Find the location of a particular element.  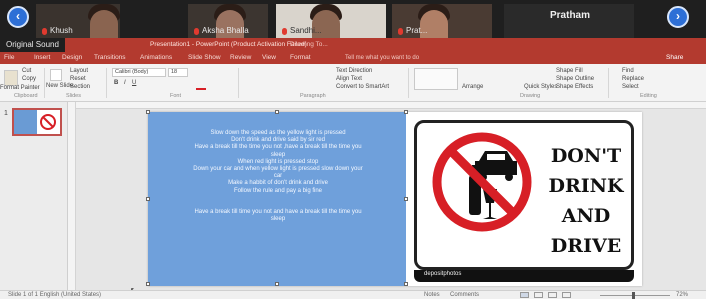

convert-smartart-button: Convert to SmartArt is located at coordinates (362, 87).